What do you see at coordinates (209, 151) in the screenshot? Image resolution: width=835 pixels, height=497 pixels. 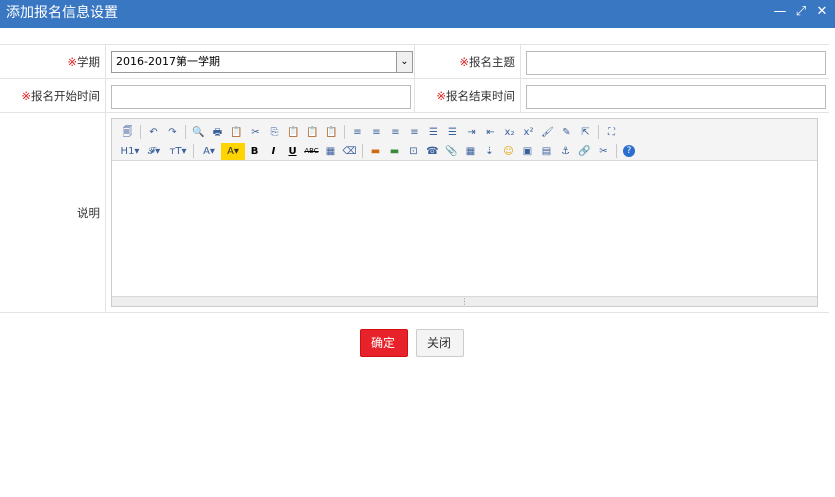 I see `font-color-icon: A▾` at bounding box center [209, 151].